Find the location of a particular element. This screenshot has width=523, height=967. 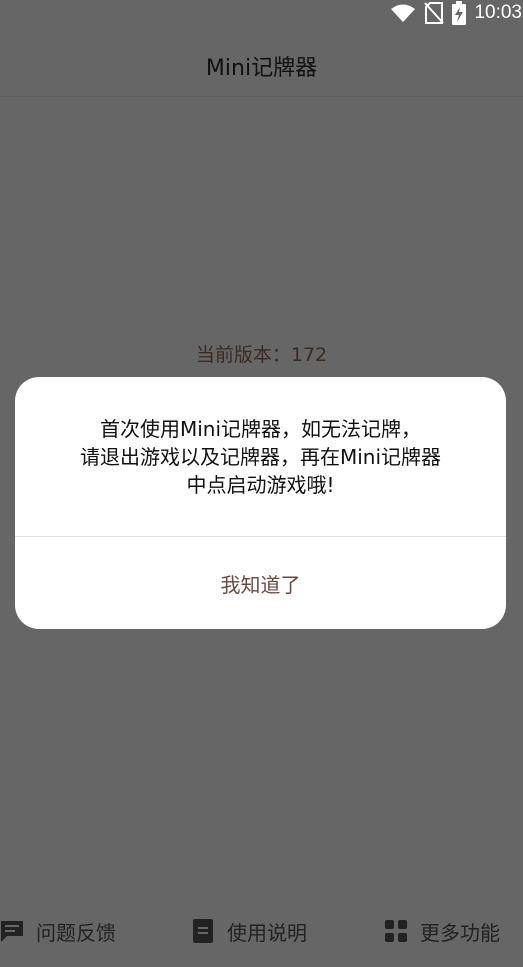

feedback-icon is located at coordinates (12, 931).